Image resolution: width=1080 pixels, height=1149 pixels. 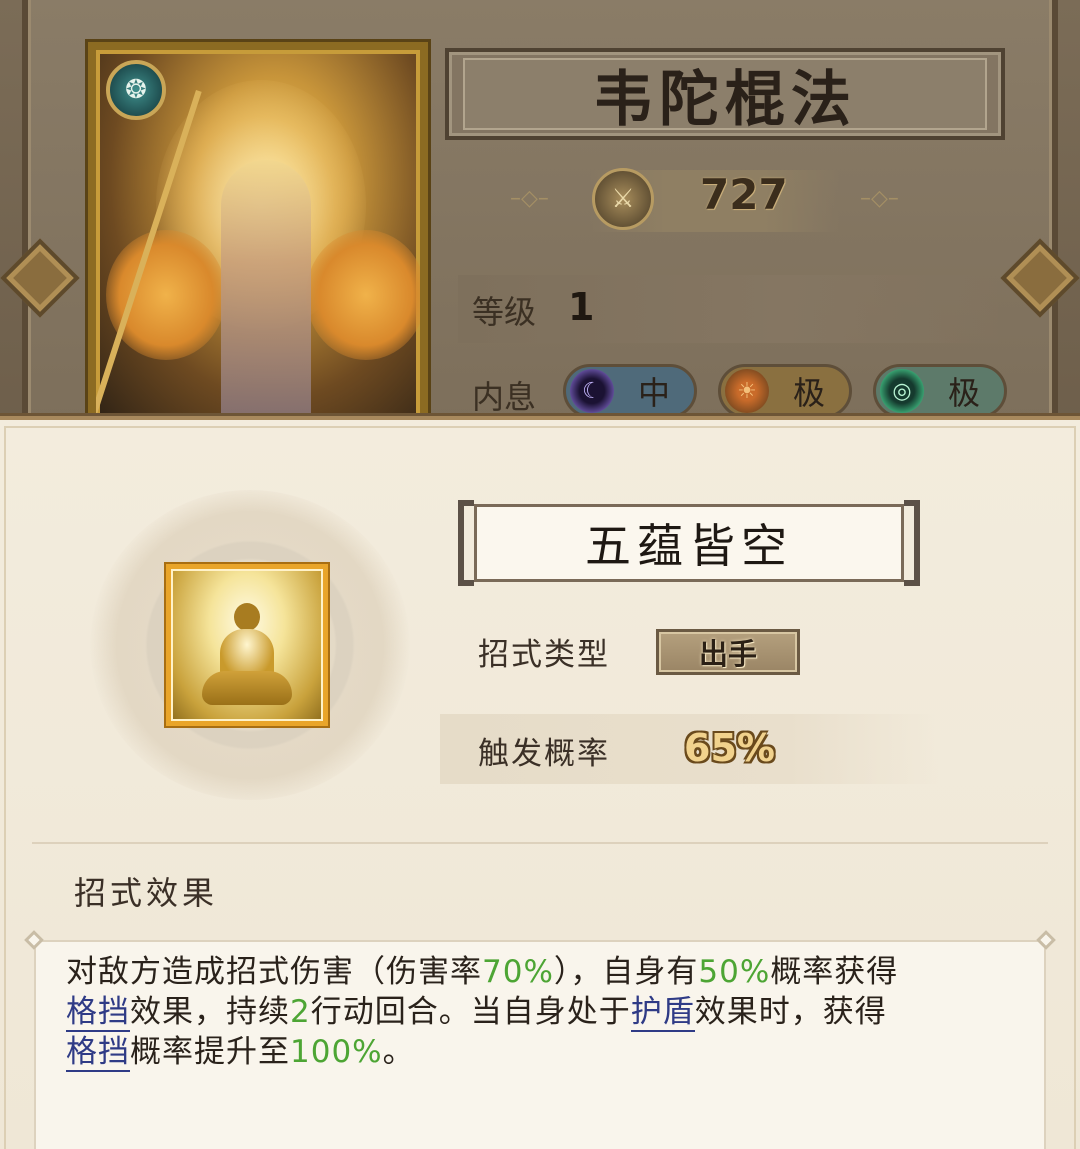 I want to click on monk-head, so click(x=247, y=617).